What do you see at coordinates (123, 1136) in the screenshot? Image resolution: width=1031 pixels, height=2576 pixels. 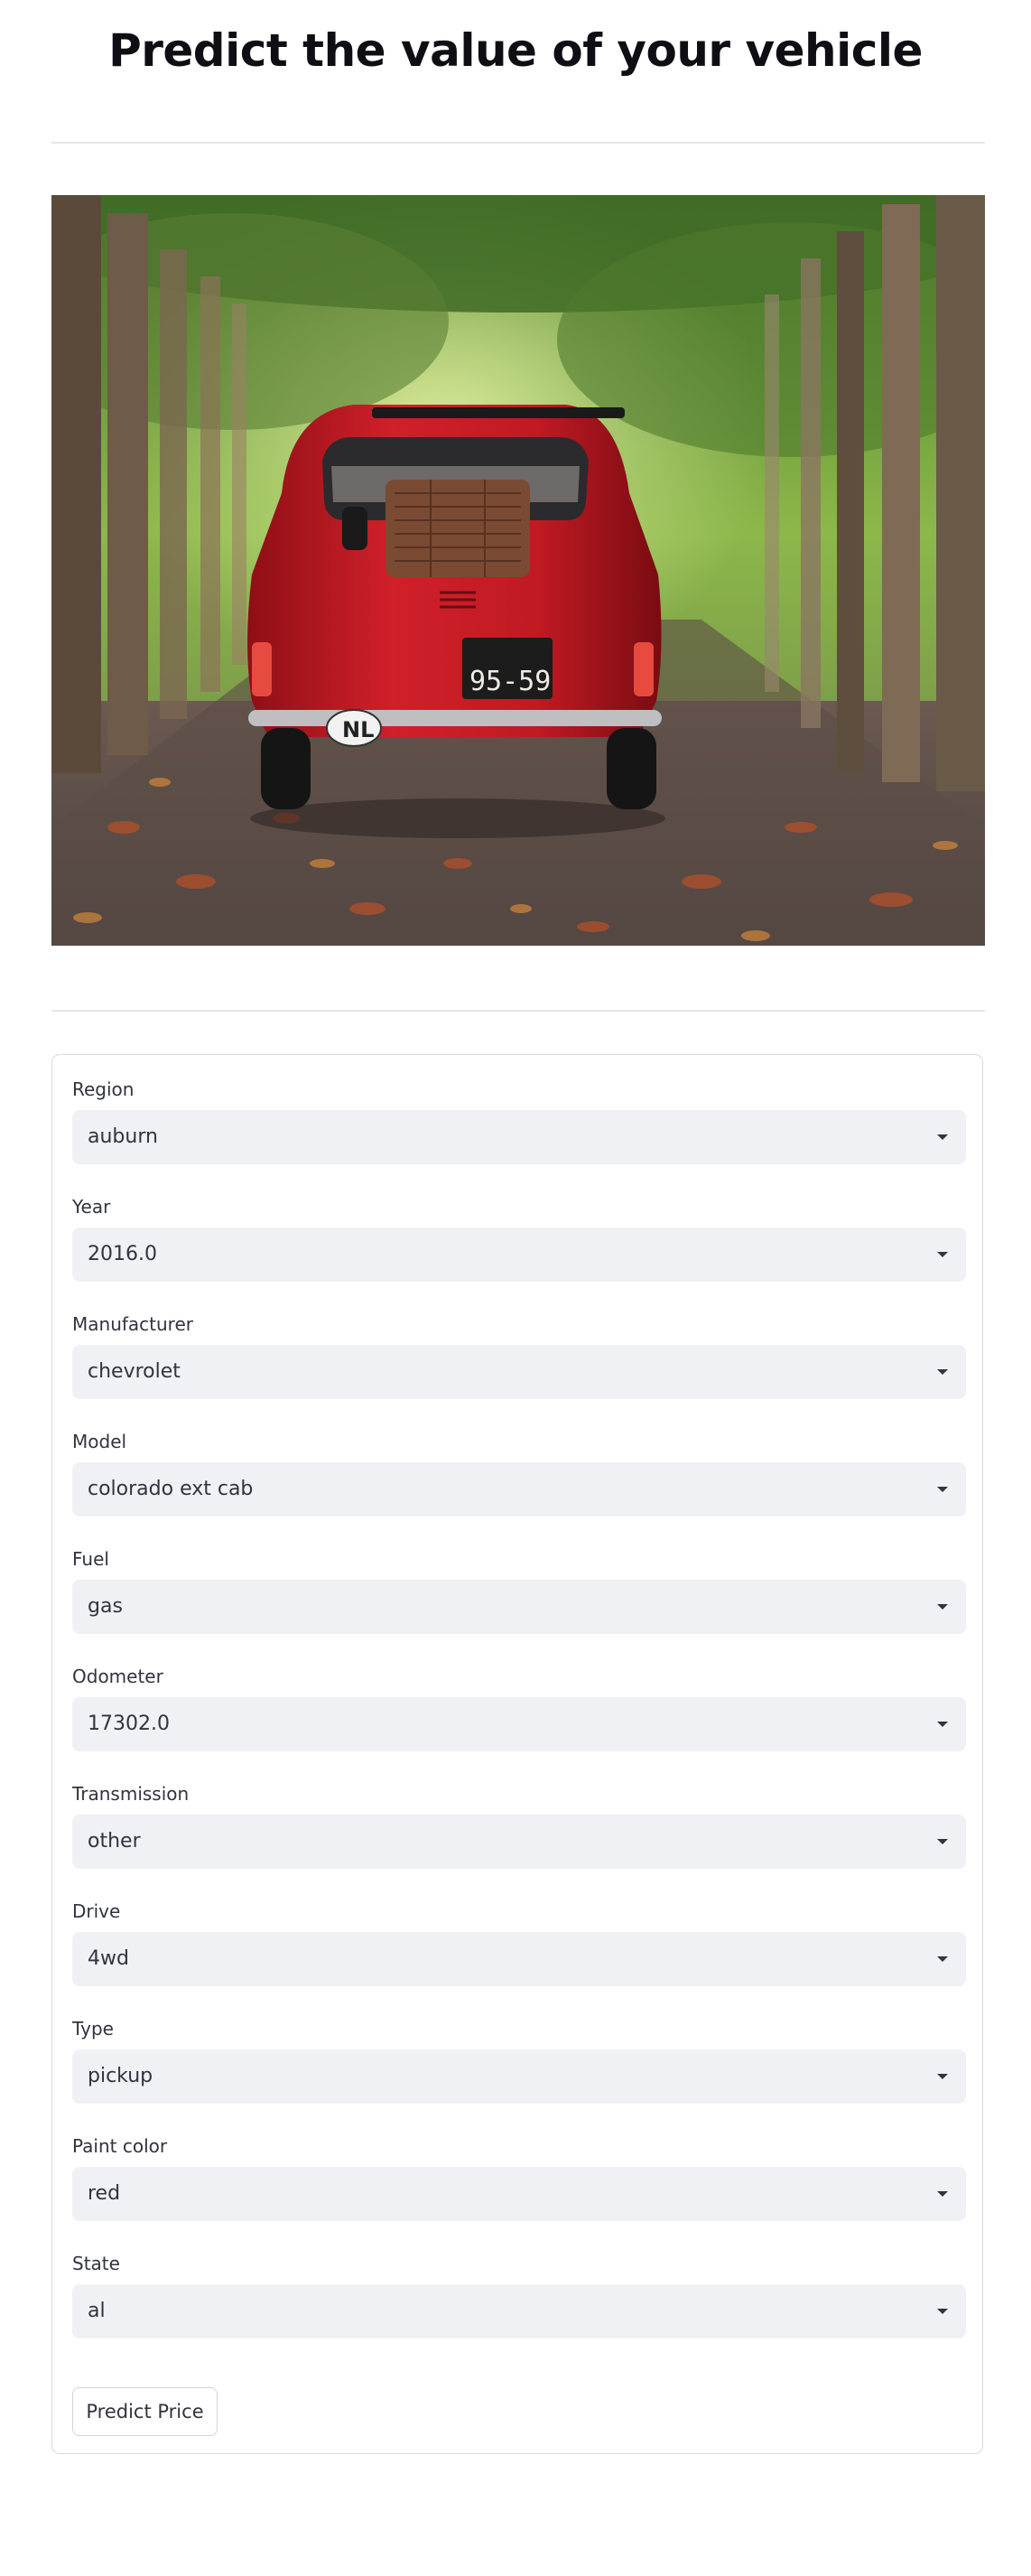 I see `region-value: auburn` at bounding box center [123, 1136].